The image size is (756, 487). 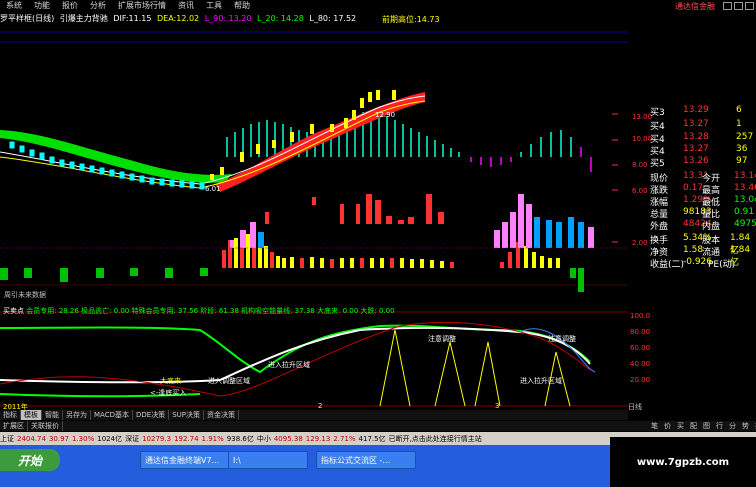 I want to click on menu-function: 功能, so click(x=42, y=6).